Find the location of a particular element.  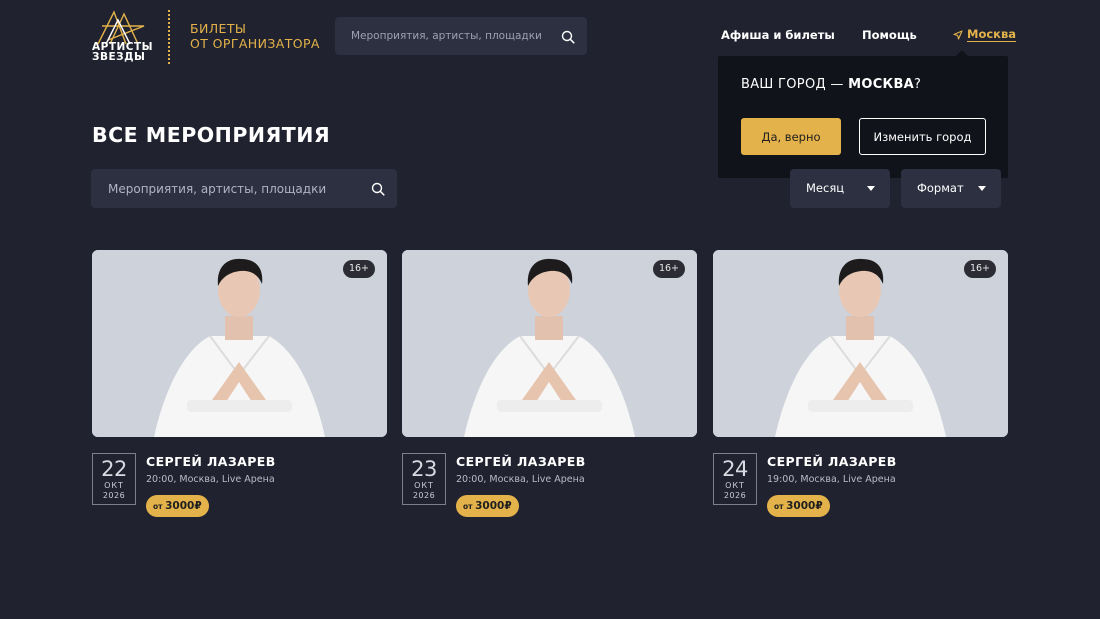

events-search is located at coordinates (244, 188).